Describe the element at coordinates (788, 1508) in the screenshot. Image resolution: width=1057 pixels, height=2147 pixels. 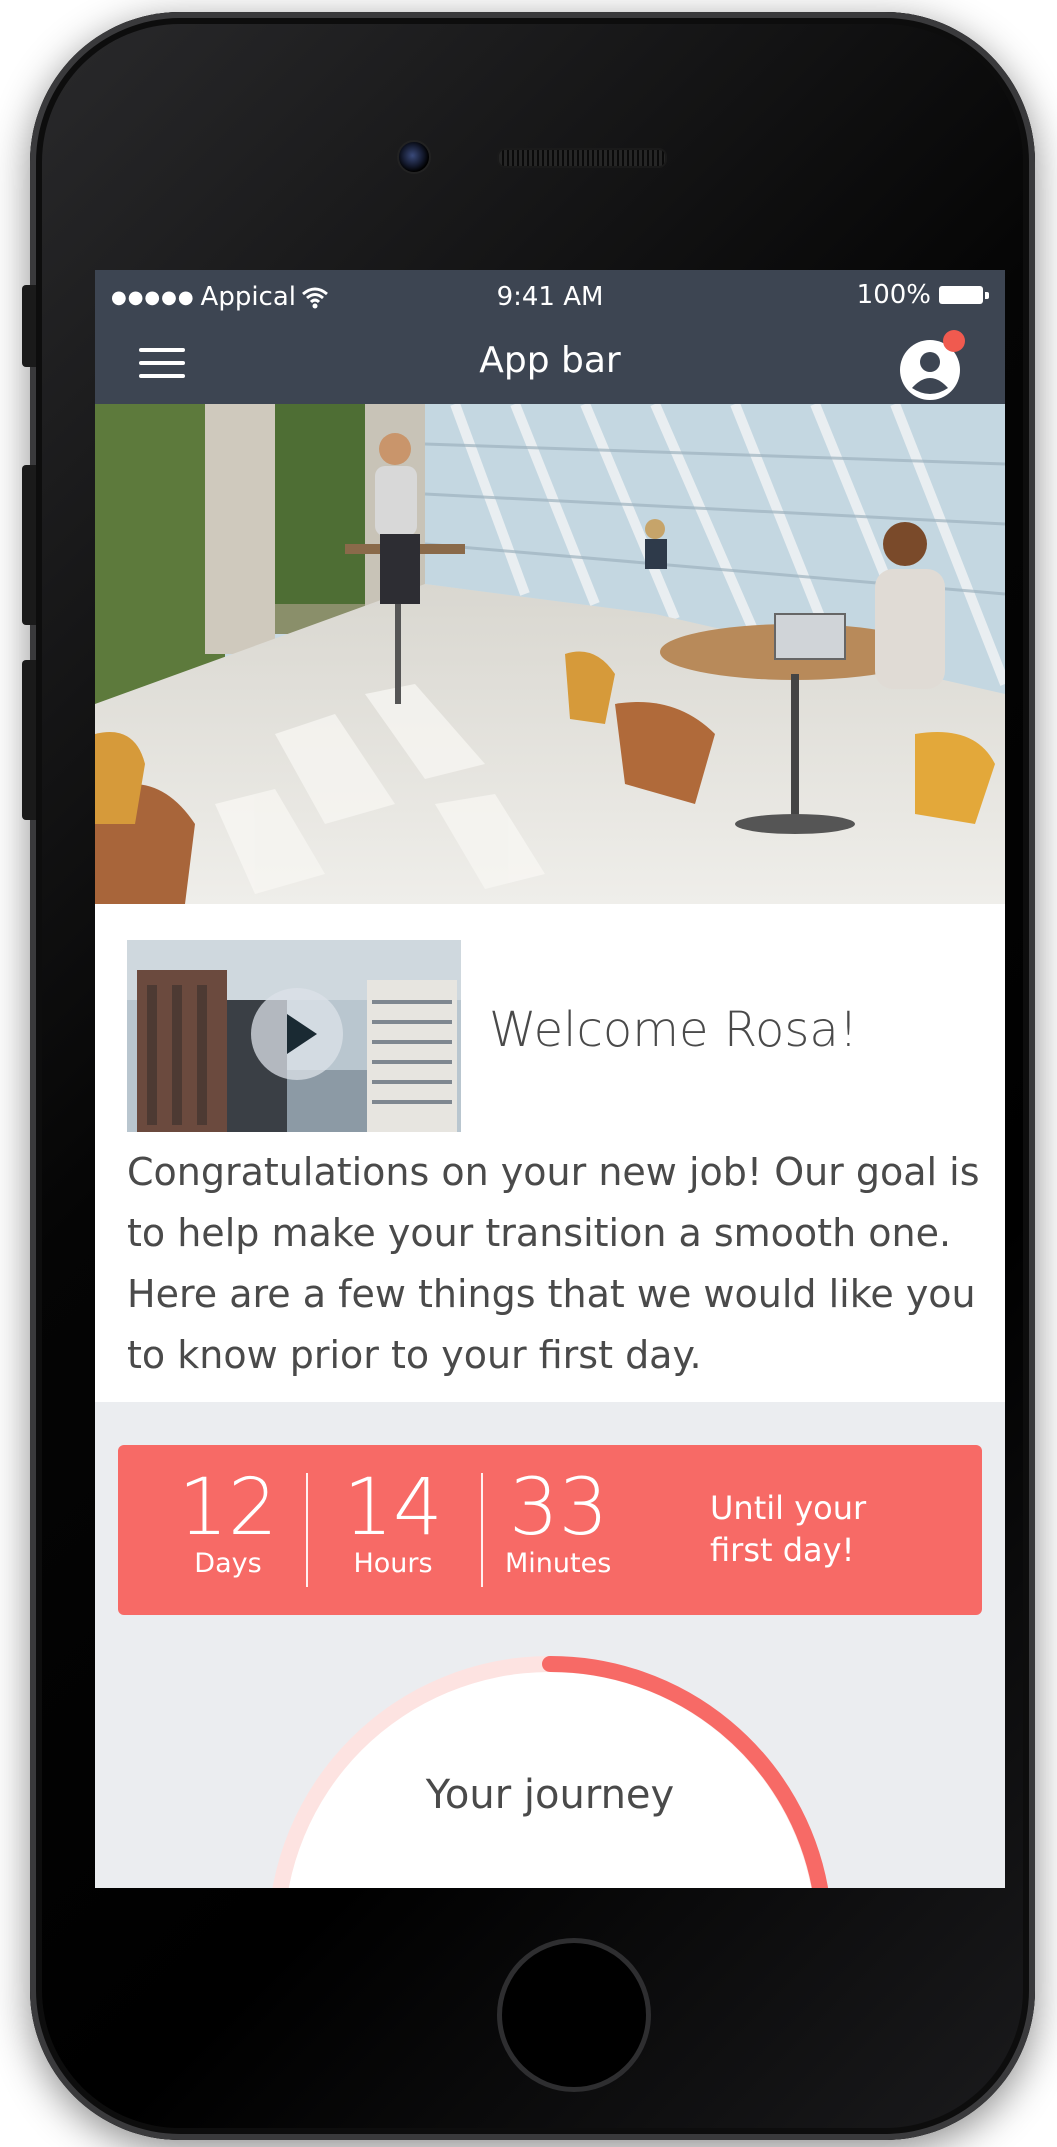
I see `countdown-note-line1: Until your` at that location.